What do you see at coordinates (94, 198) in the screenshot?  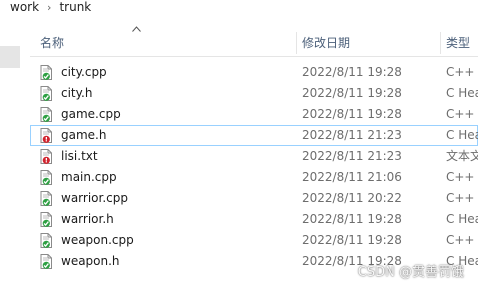 I see `file-name: warrior.cpp` at bounding box center [94, 198].